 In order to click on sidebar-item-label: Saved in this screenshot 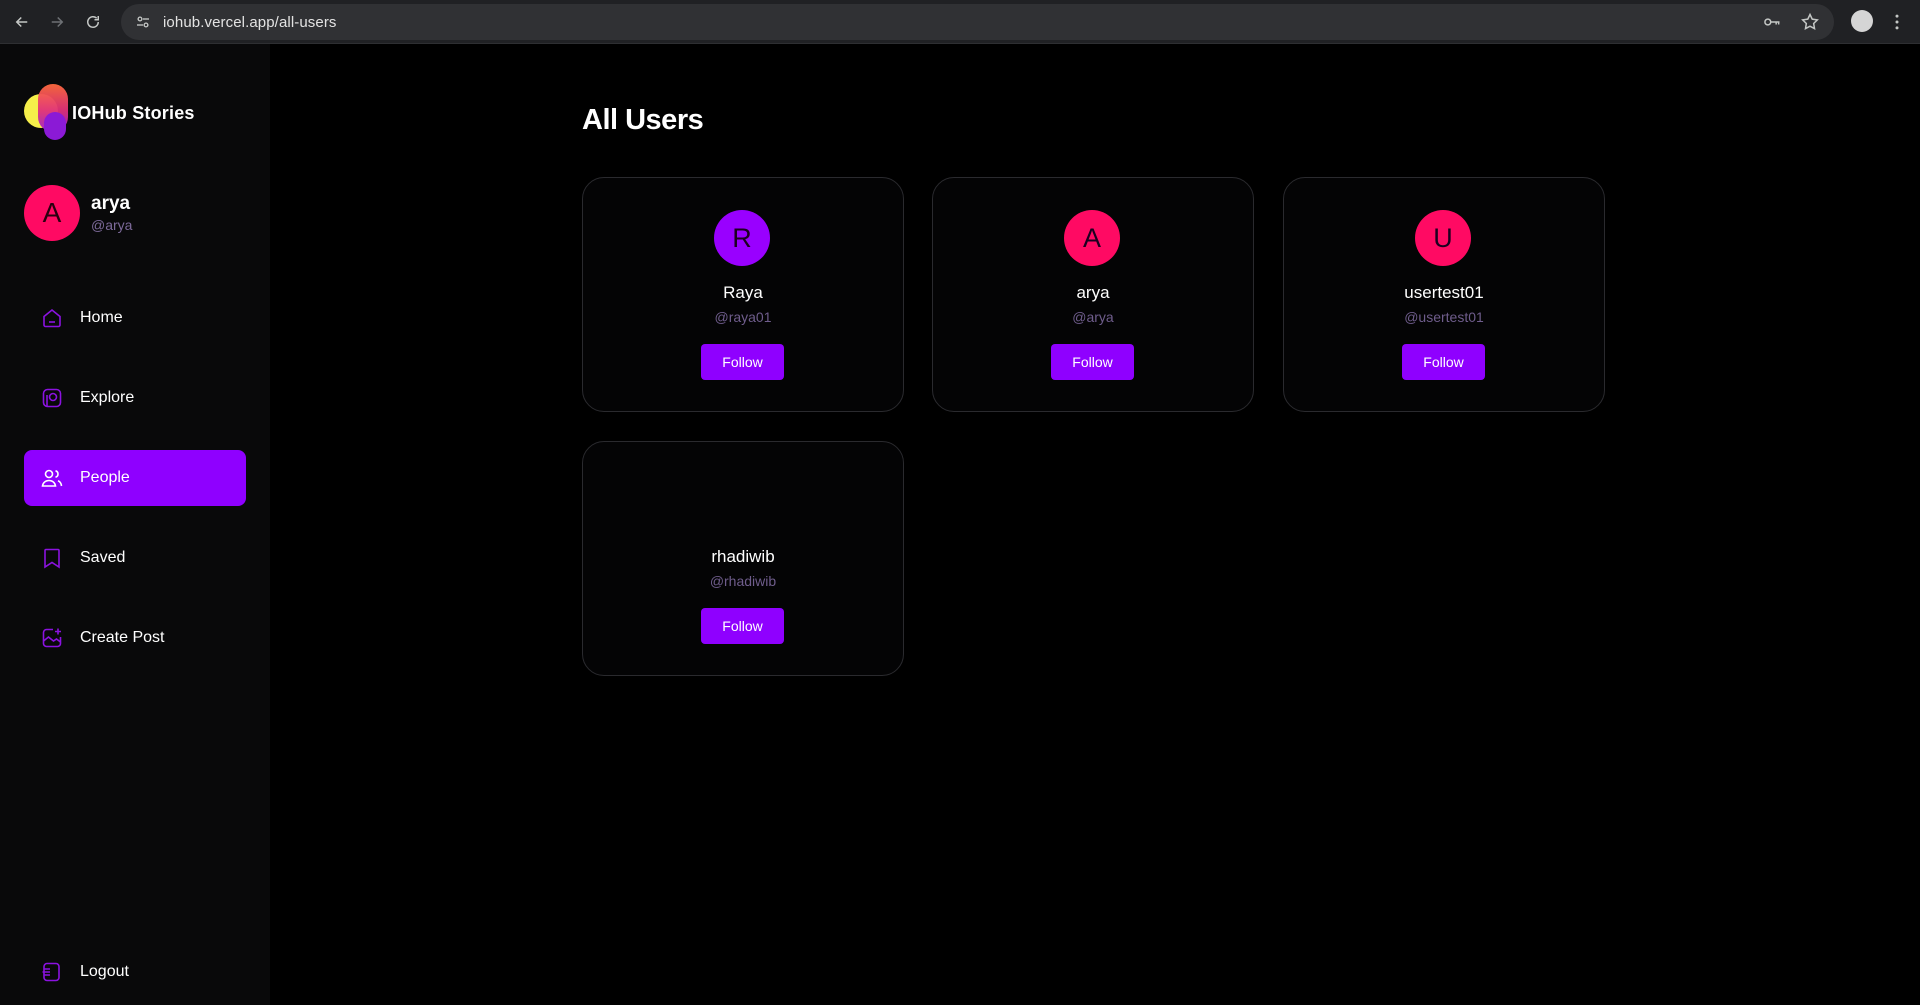, I will do `click(103, 557)`.